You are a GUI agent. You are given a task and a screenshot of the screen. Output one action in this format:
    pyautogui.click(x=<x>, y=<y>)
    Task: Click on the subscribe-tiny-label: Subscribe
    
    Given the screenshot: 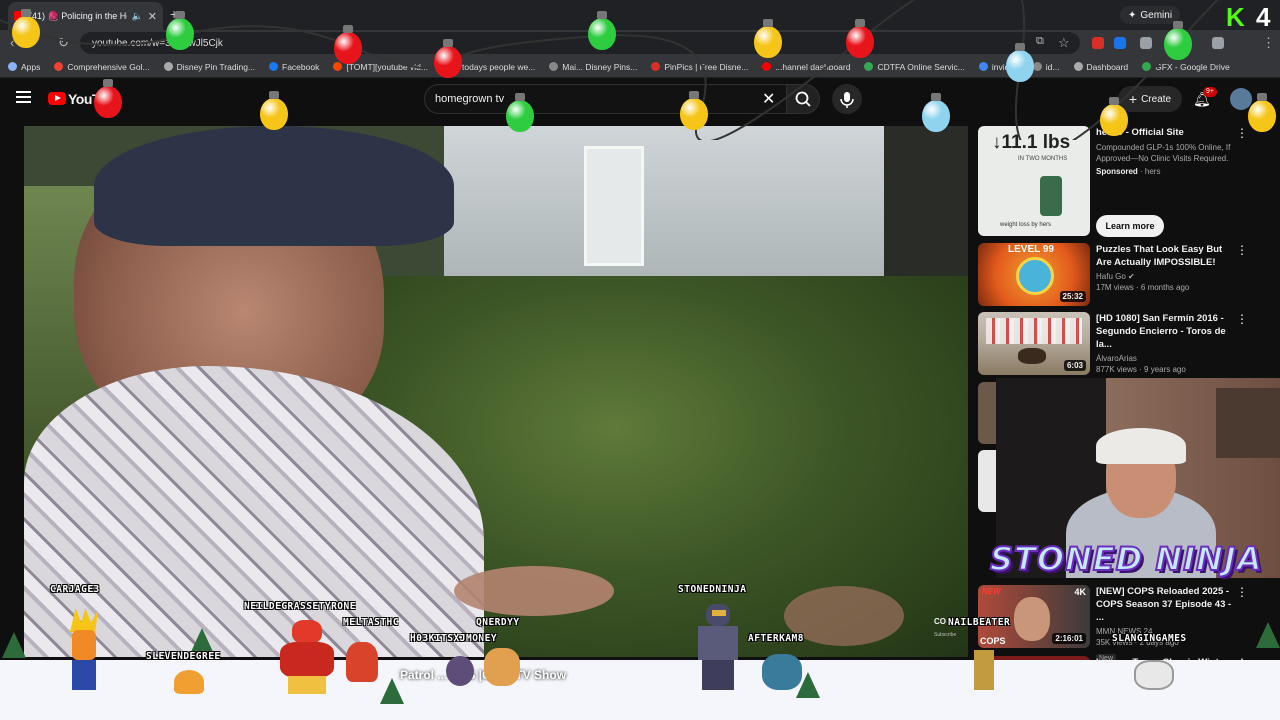 What is the action you would take?
    pyautogui.click(x=945, y=635)
    